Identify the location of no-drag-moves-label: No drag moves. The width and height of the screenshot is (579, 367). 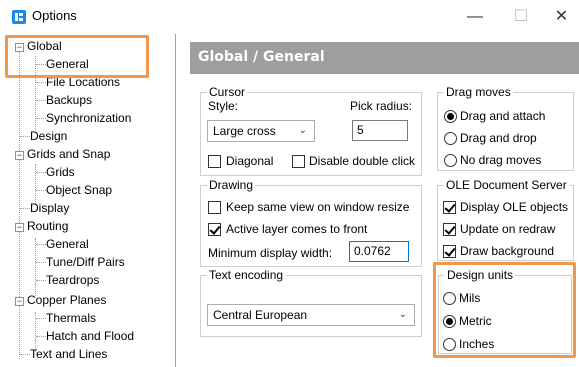
(501, 160).